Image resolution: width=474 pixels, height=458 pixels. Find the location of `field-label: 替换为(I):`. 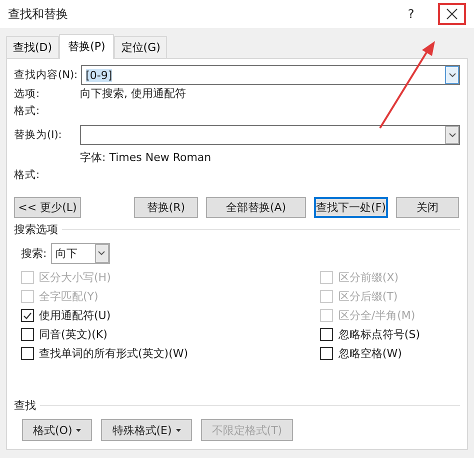

field-label: 替换为(I): is located at coordinates (38, 135).